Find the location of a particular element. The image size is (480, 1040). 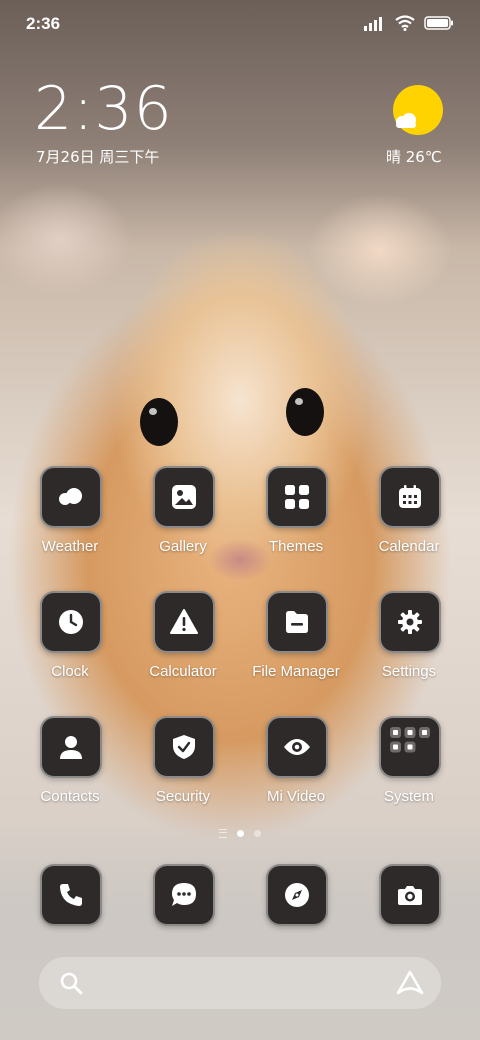

app-weather: Weather is located at coordinates (70, 521).